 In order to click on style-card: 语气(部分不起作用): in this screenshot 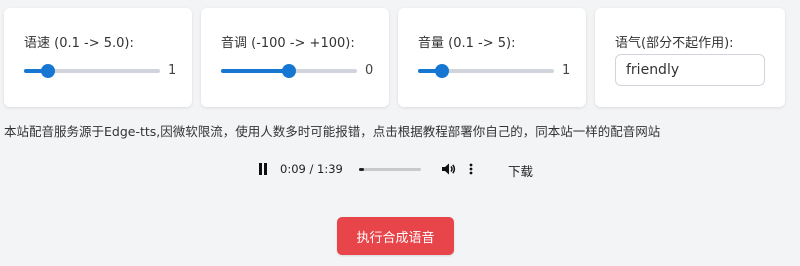, I will do `click(690, 57)`.